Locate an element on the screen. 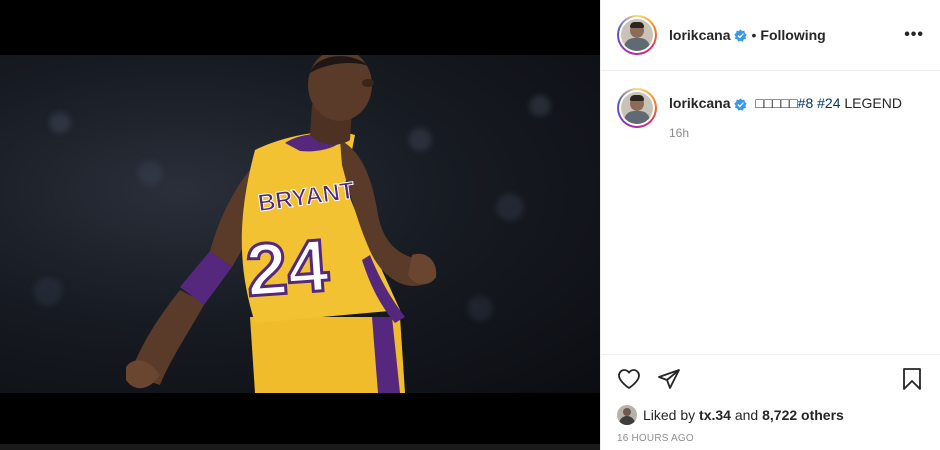  heart-icon is located at coordinates (629, 379).